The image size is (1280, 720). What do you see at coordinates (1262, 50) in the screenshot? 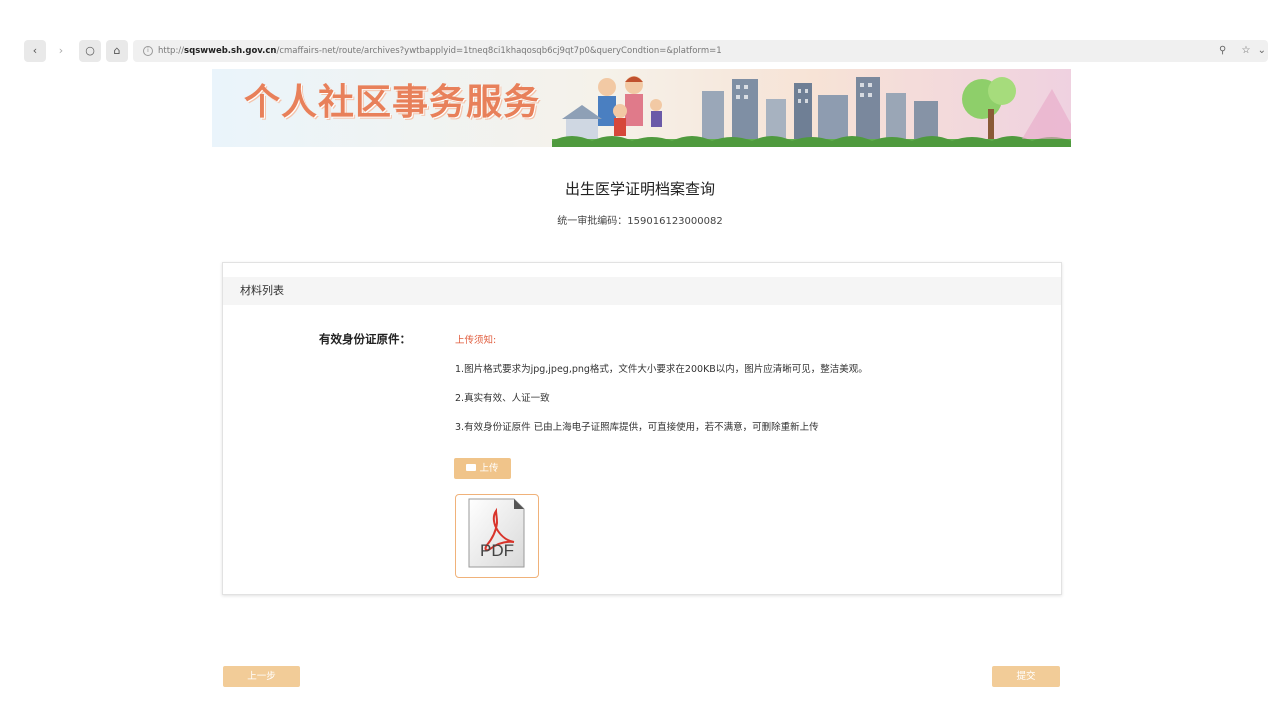
I see `chevron-down-icon: ⌄` at bounding box center [1262, 50].